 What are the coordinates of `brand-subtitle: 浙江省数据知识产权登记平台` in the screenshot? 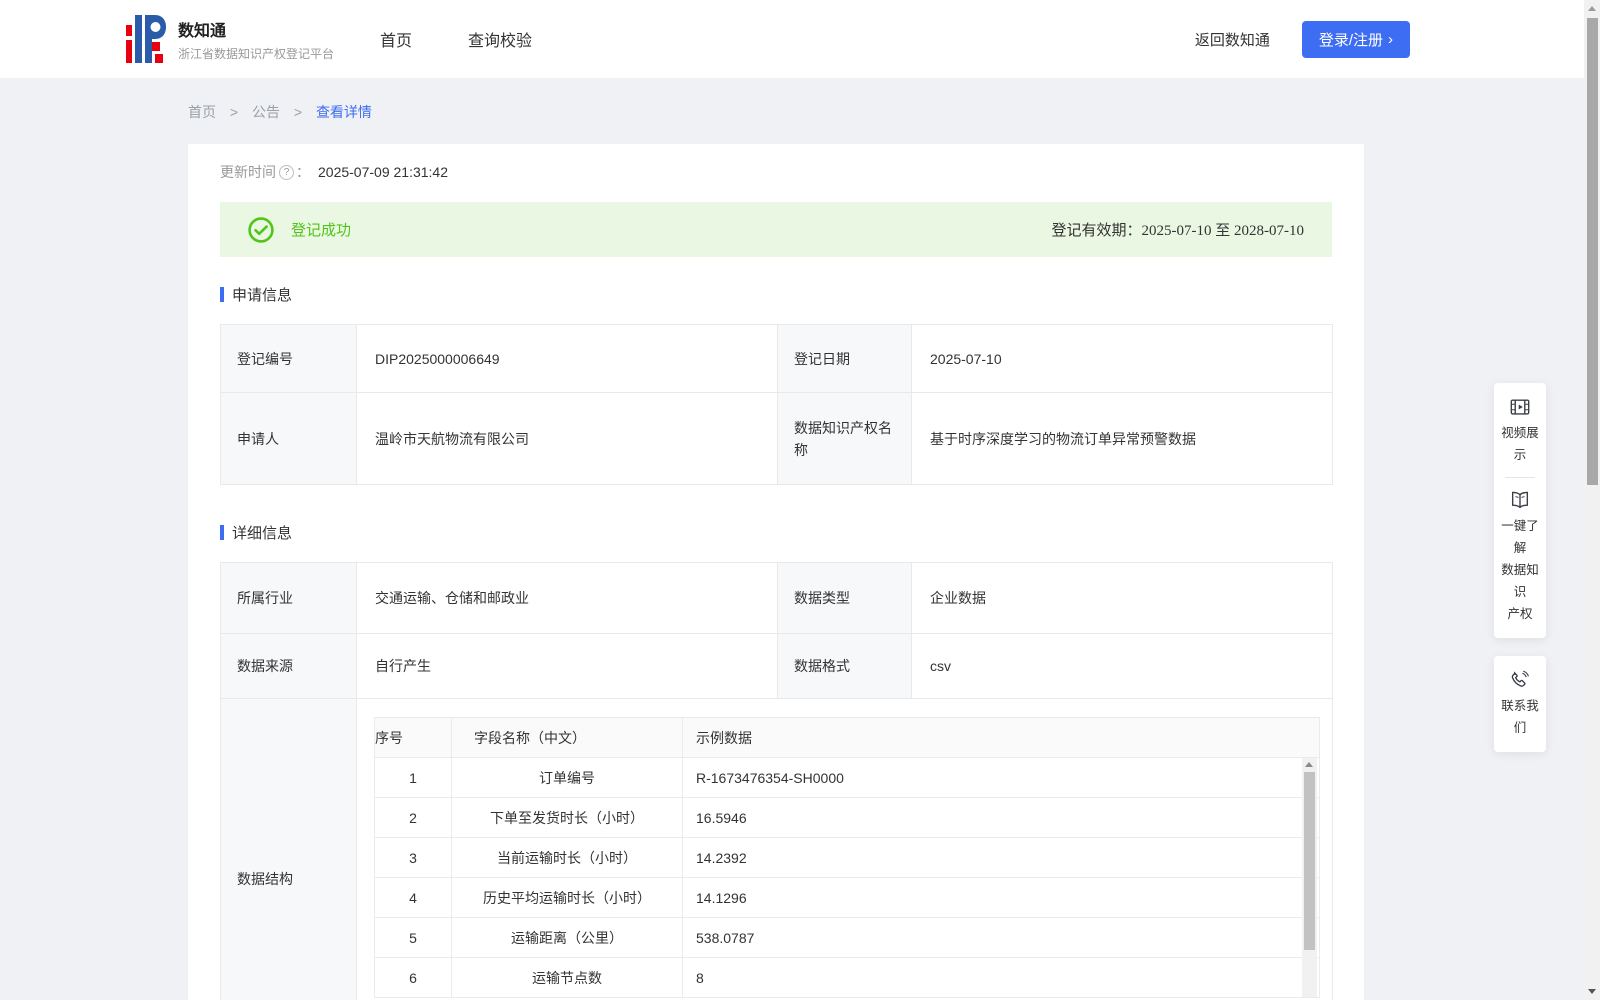 It's located at (256, 53).